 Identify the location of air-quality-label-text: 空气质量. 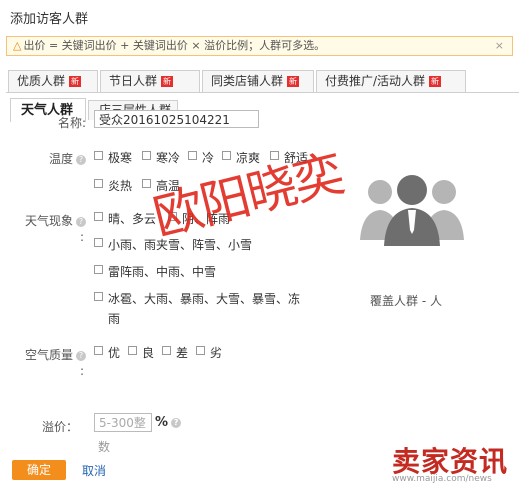
(48, 355).